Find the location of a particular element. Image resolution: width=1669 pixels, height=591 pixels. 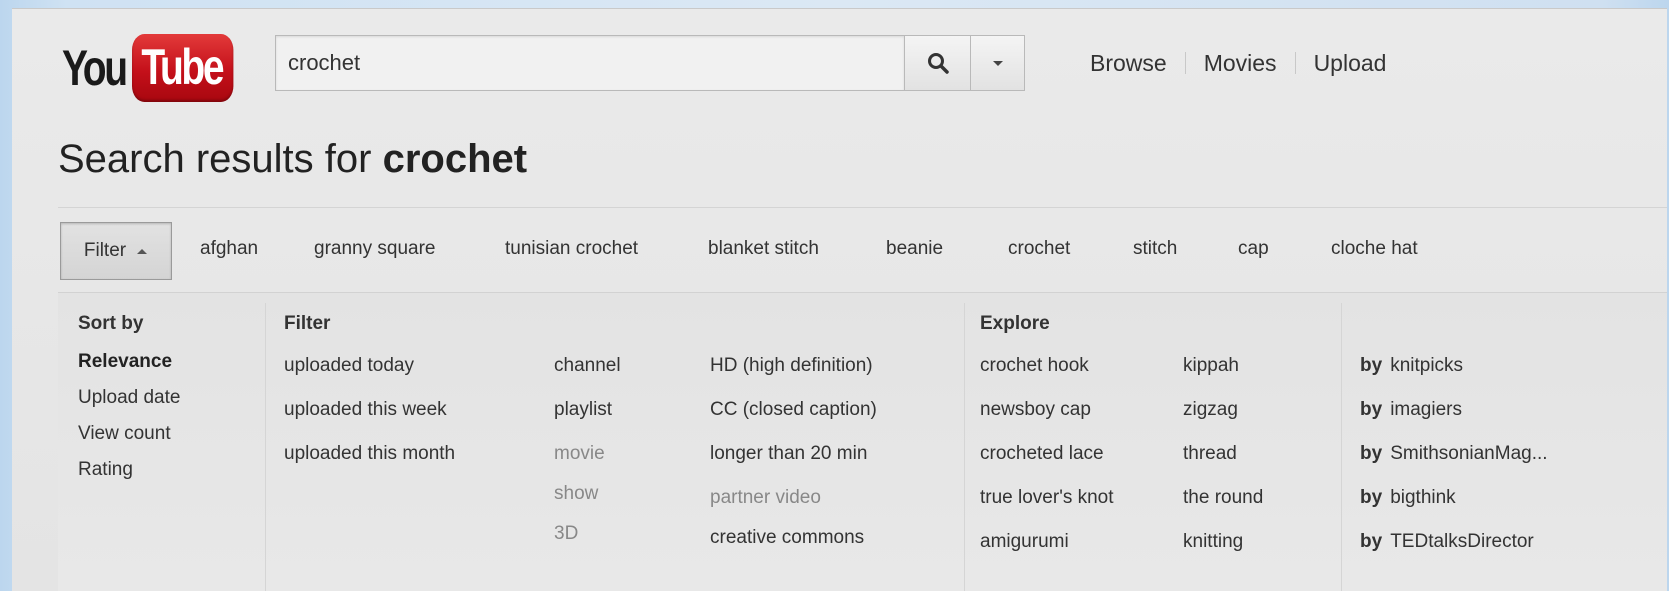

explore-item: true lover's knot is located at coordinates (1047, 498).